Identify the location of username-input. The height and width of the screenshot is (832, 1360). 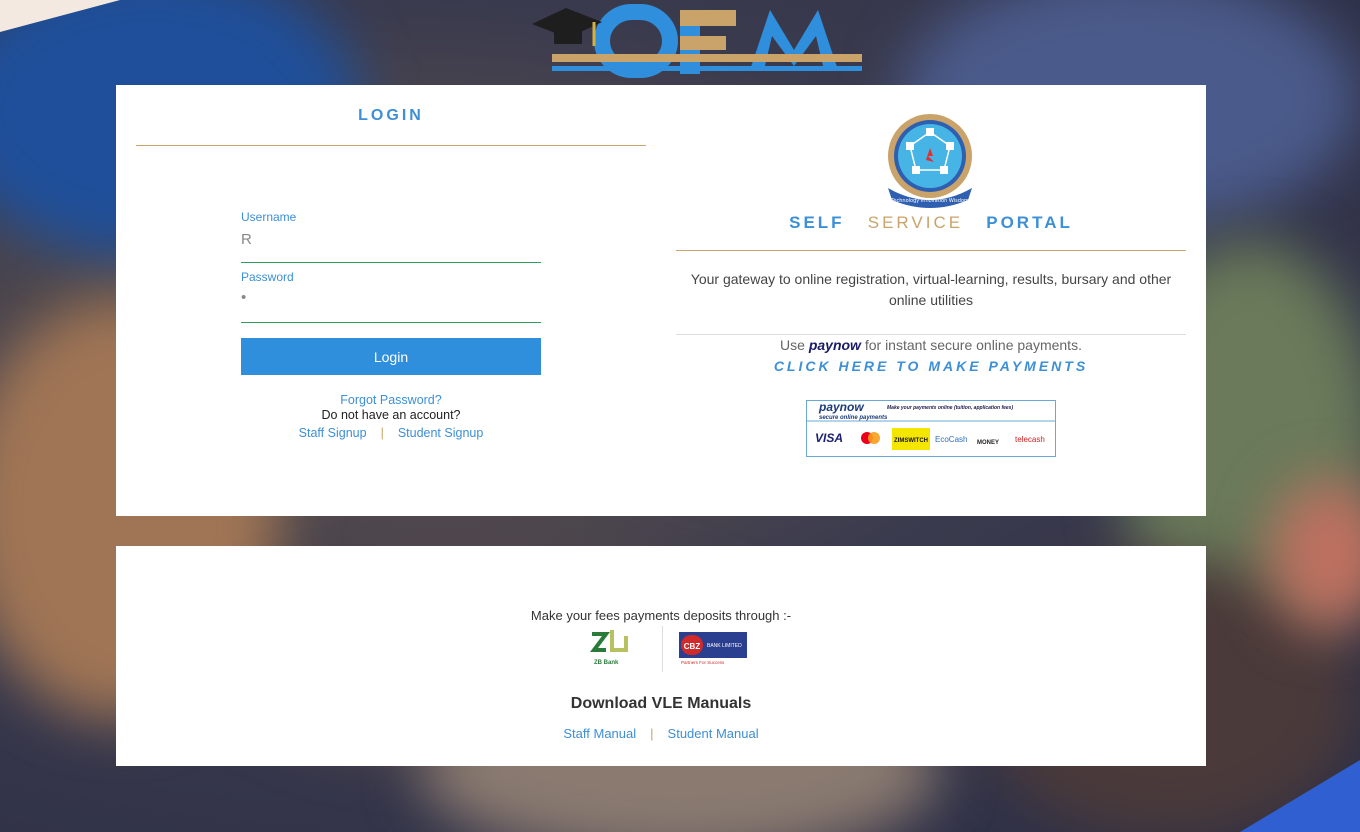
(391, 239).